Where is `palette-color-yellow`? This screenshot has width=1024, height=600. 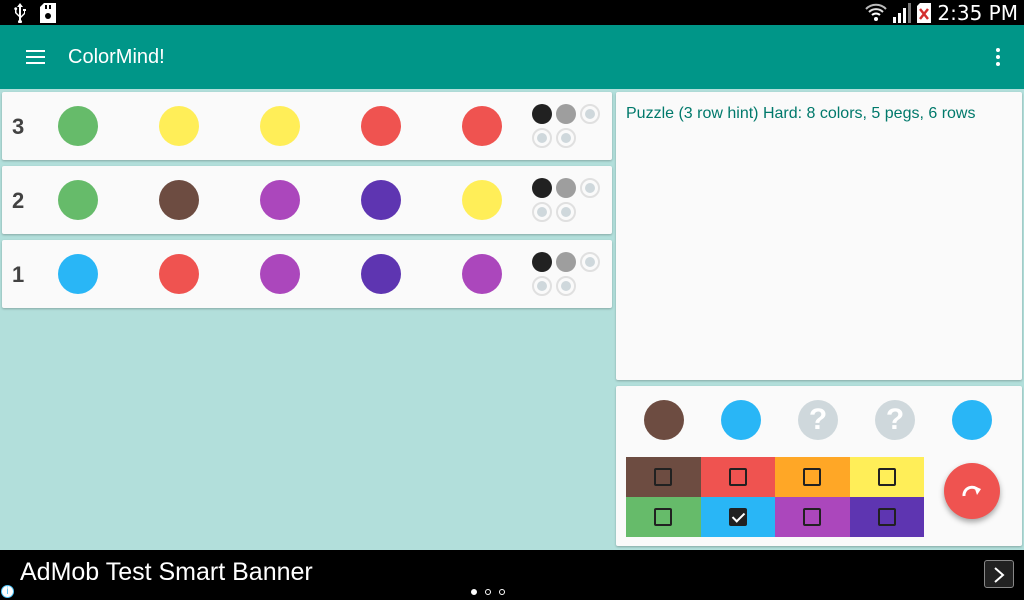
palette-color-yellow is located at coordinates (886, 477).